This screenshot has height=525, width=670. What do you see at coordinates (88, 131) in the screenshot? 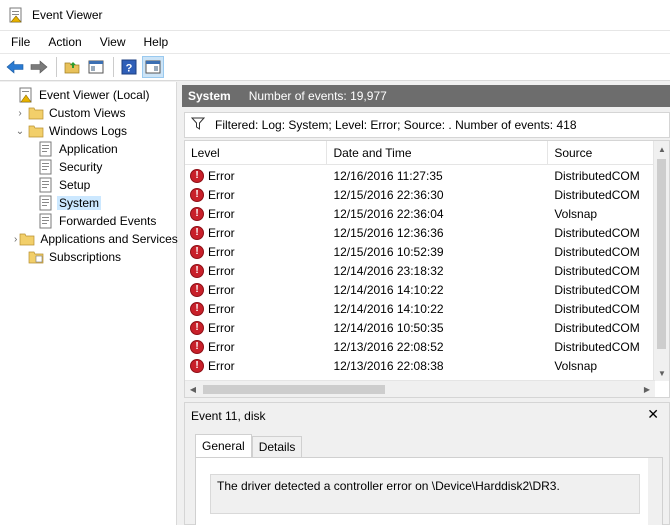
I see `tree-item-windows-logs: ⌄ Windows Logs` at bounding box center [88, 131].